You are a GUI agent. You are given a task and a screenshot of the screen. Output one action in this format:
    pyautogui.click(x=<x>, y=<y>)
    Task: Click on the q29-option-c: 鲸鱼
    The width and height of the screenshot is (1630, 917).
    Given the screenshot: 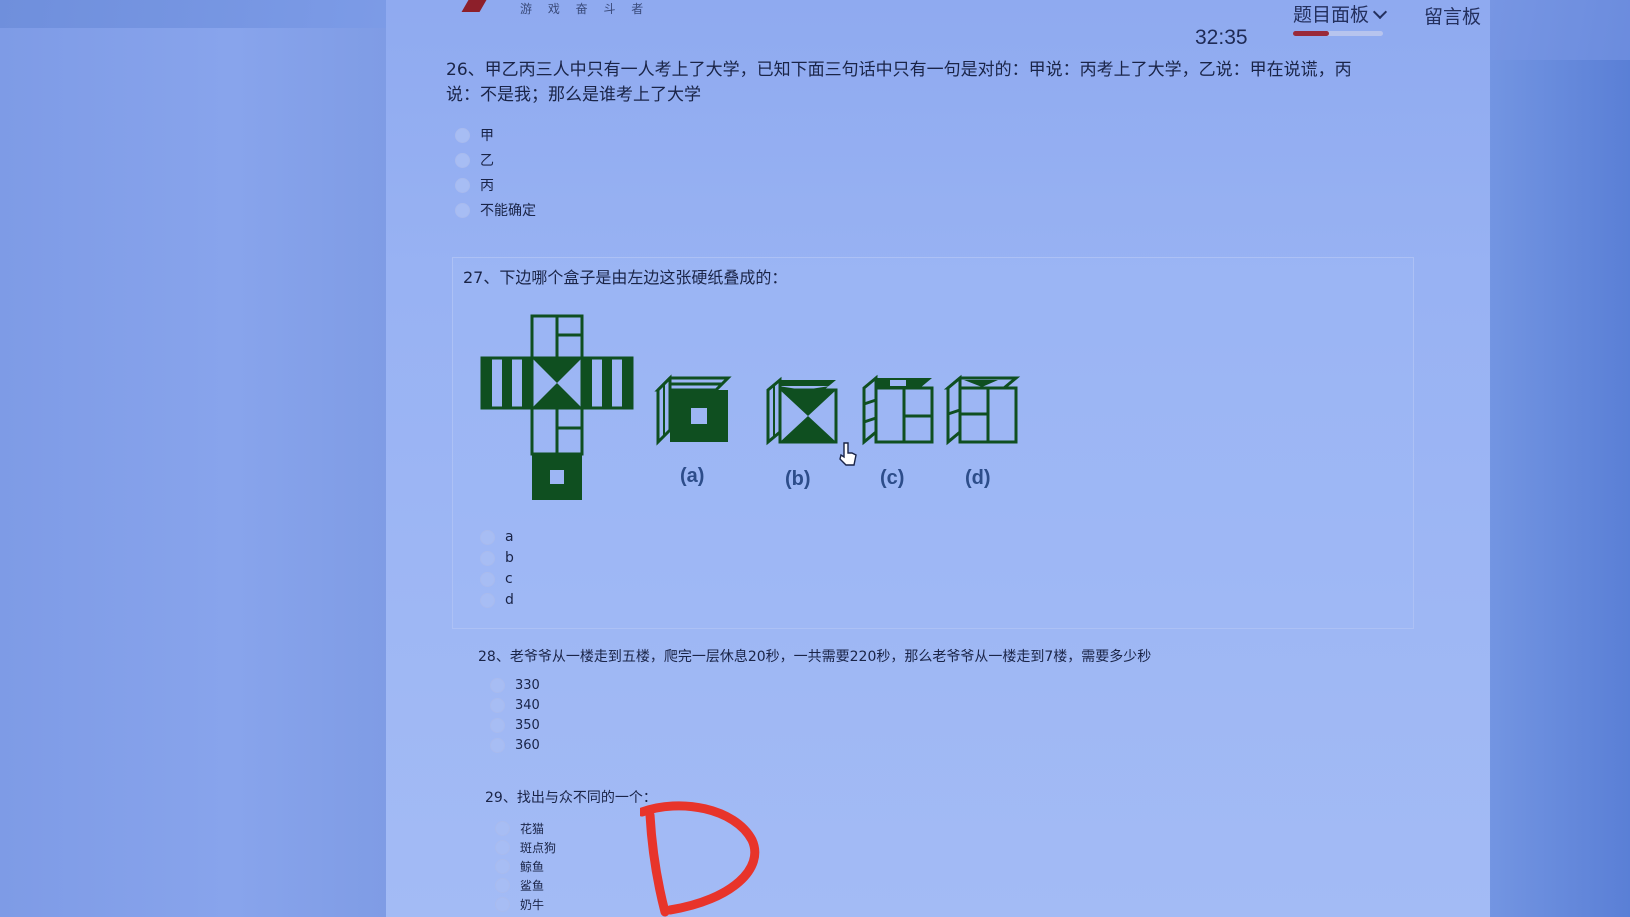 What is the action you would take?
    pyautogui.click(x=519, y=866)
    